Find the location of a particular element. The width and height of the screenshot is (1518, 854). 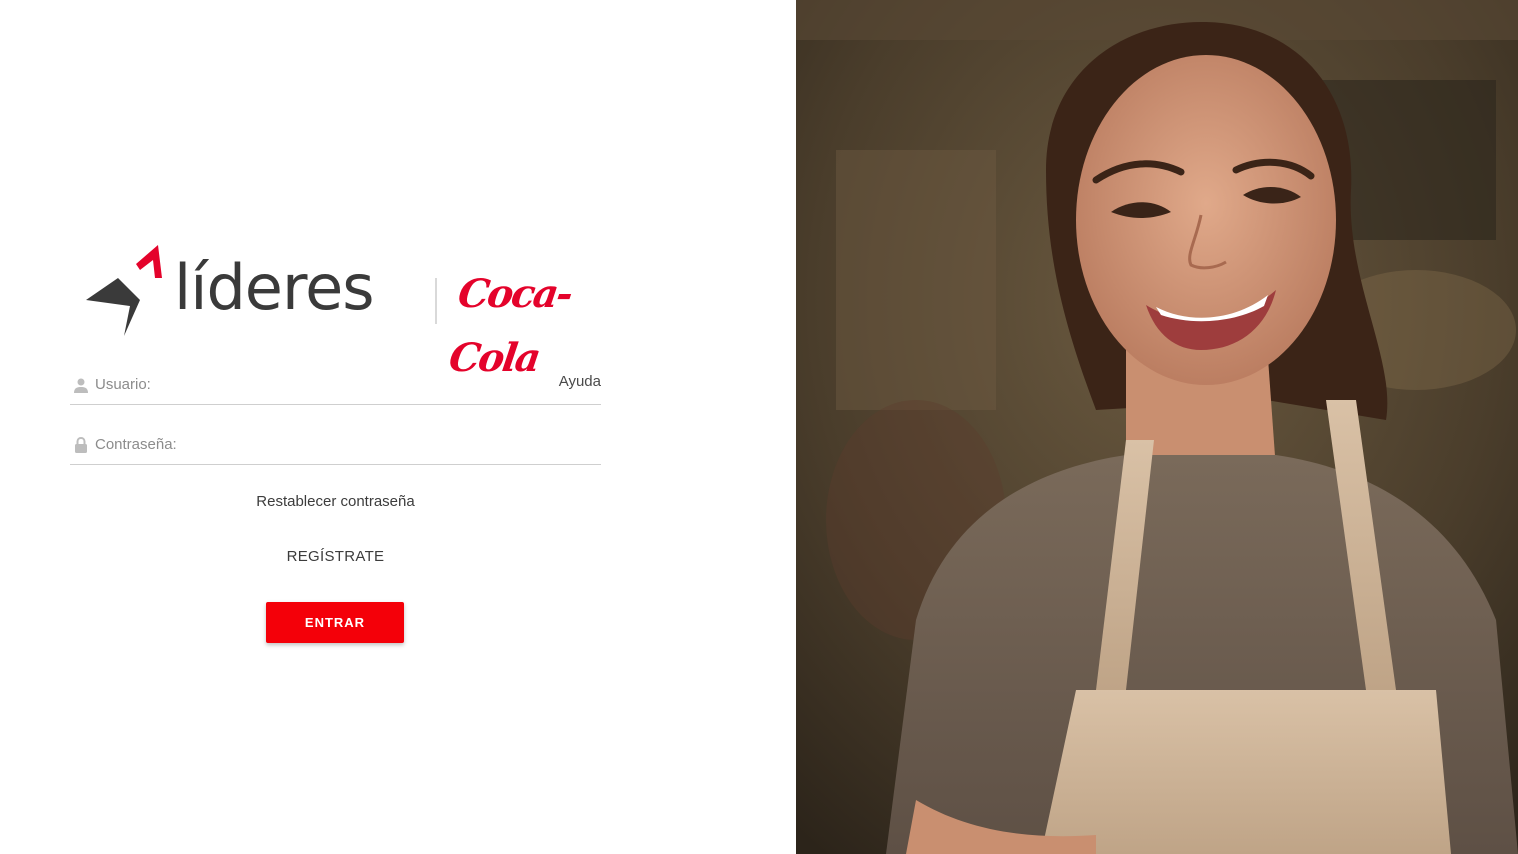

user-icon is located at coordinates (81, 385).